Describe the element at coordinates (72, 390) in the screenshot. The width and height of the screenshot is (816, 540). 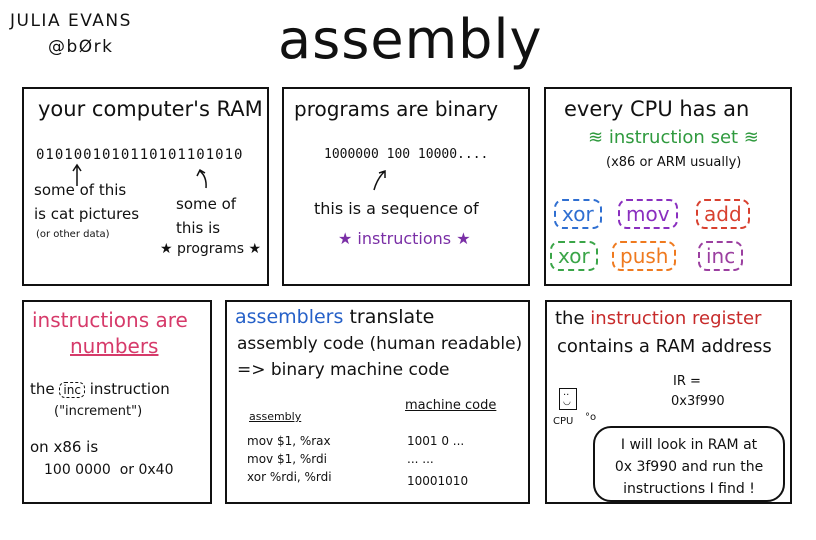
I see `inc-chip: inc` at that location.